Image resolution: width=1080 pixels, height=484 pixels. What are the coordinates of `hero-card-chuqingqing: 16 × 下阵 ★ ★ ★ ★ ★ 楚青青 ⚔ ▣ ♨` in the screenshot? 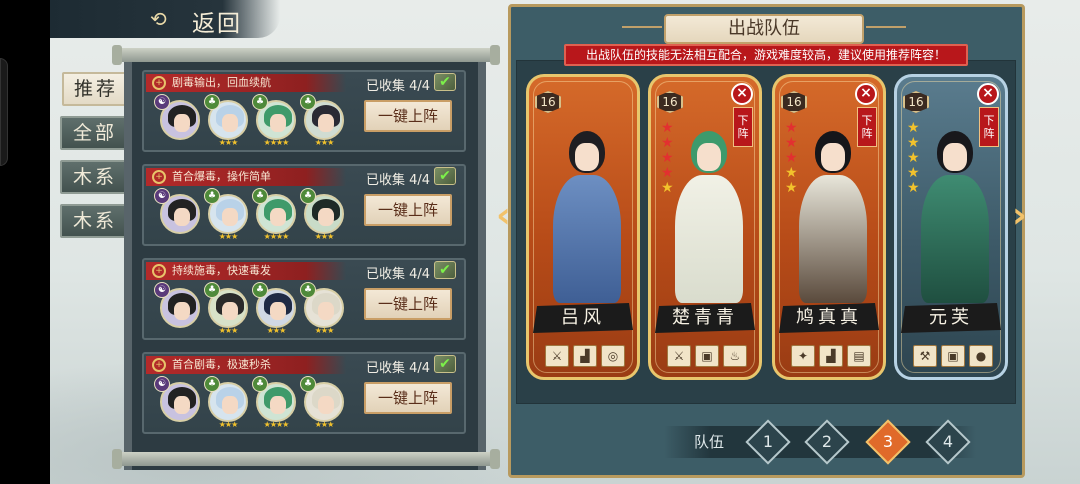 It's located at (705, 227).